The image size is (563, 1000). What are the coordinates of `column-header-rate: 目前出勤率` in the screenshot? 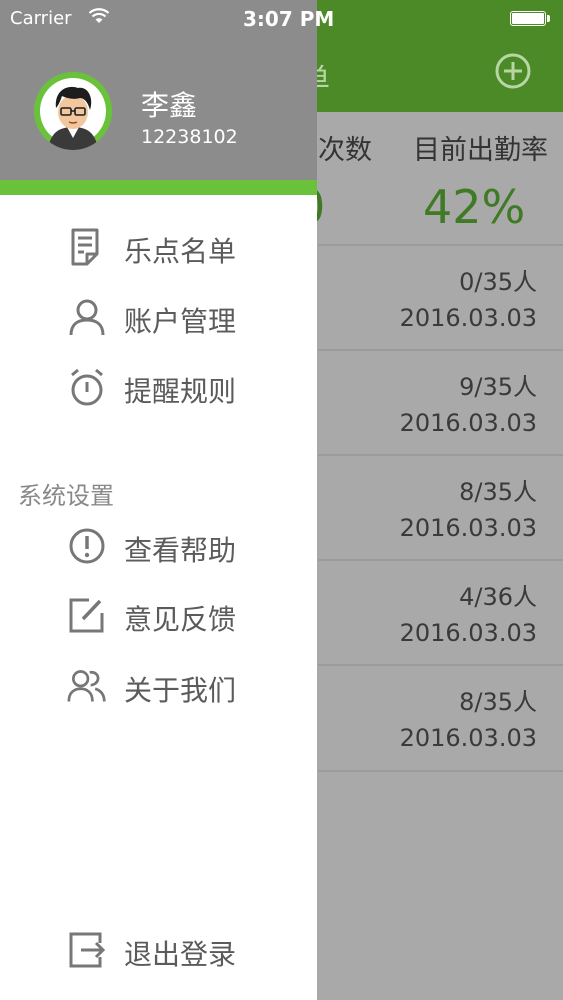 It's located at (480, 150).